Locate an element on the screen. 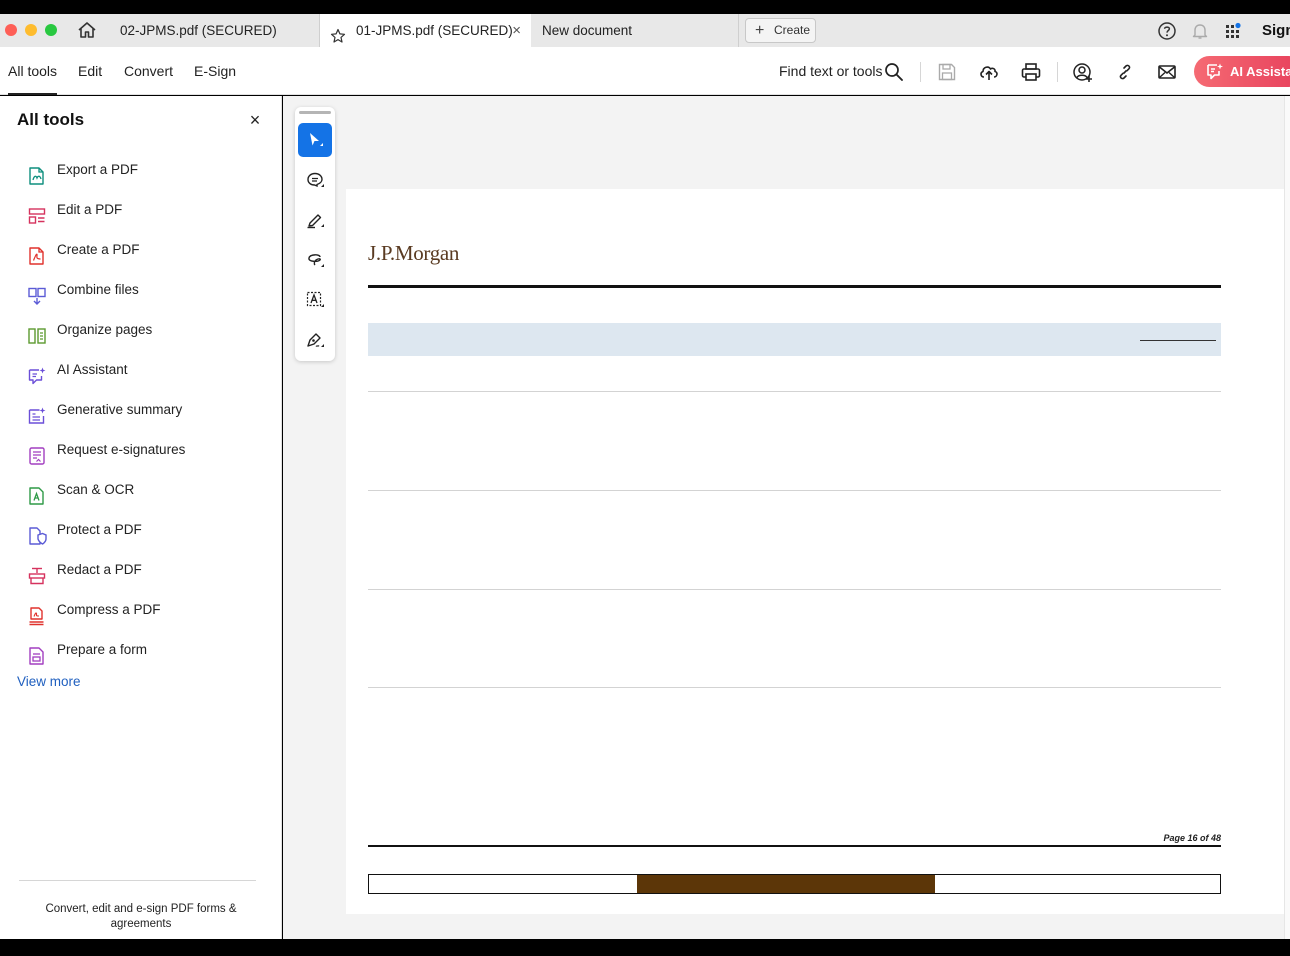 The height and width of the screenshot is (956, 1290). panel-divider is located at coordinates (137, 880).